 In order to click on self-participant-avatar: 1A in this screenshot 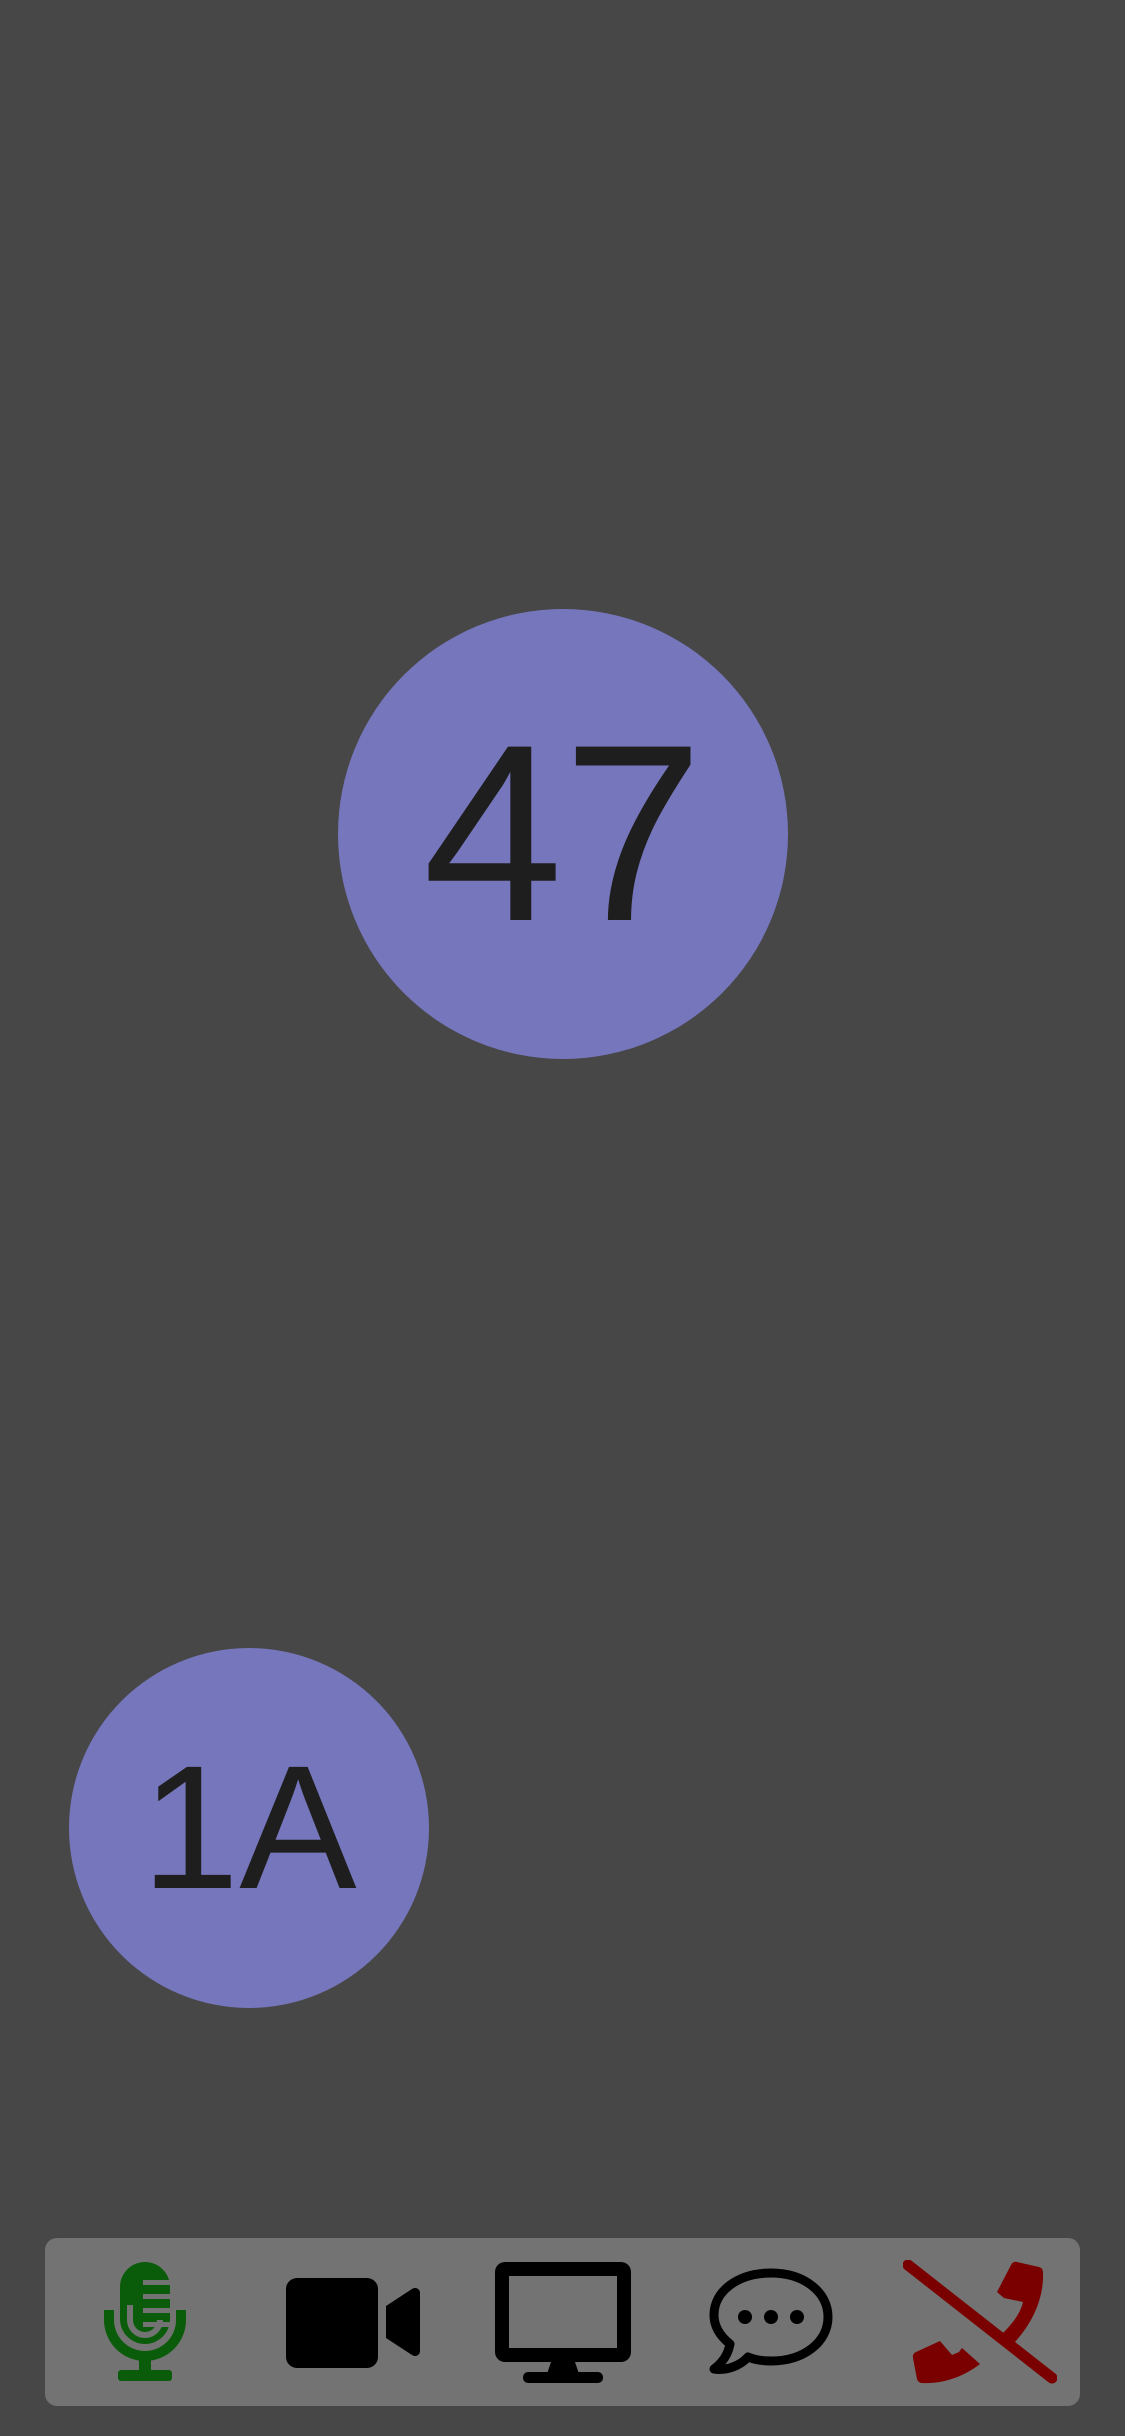, I will do `click(249, 1828)`.